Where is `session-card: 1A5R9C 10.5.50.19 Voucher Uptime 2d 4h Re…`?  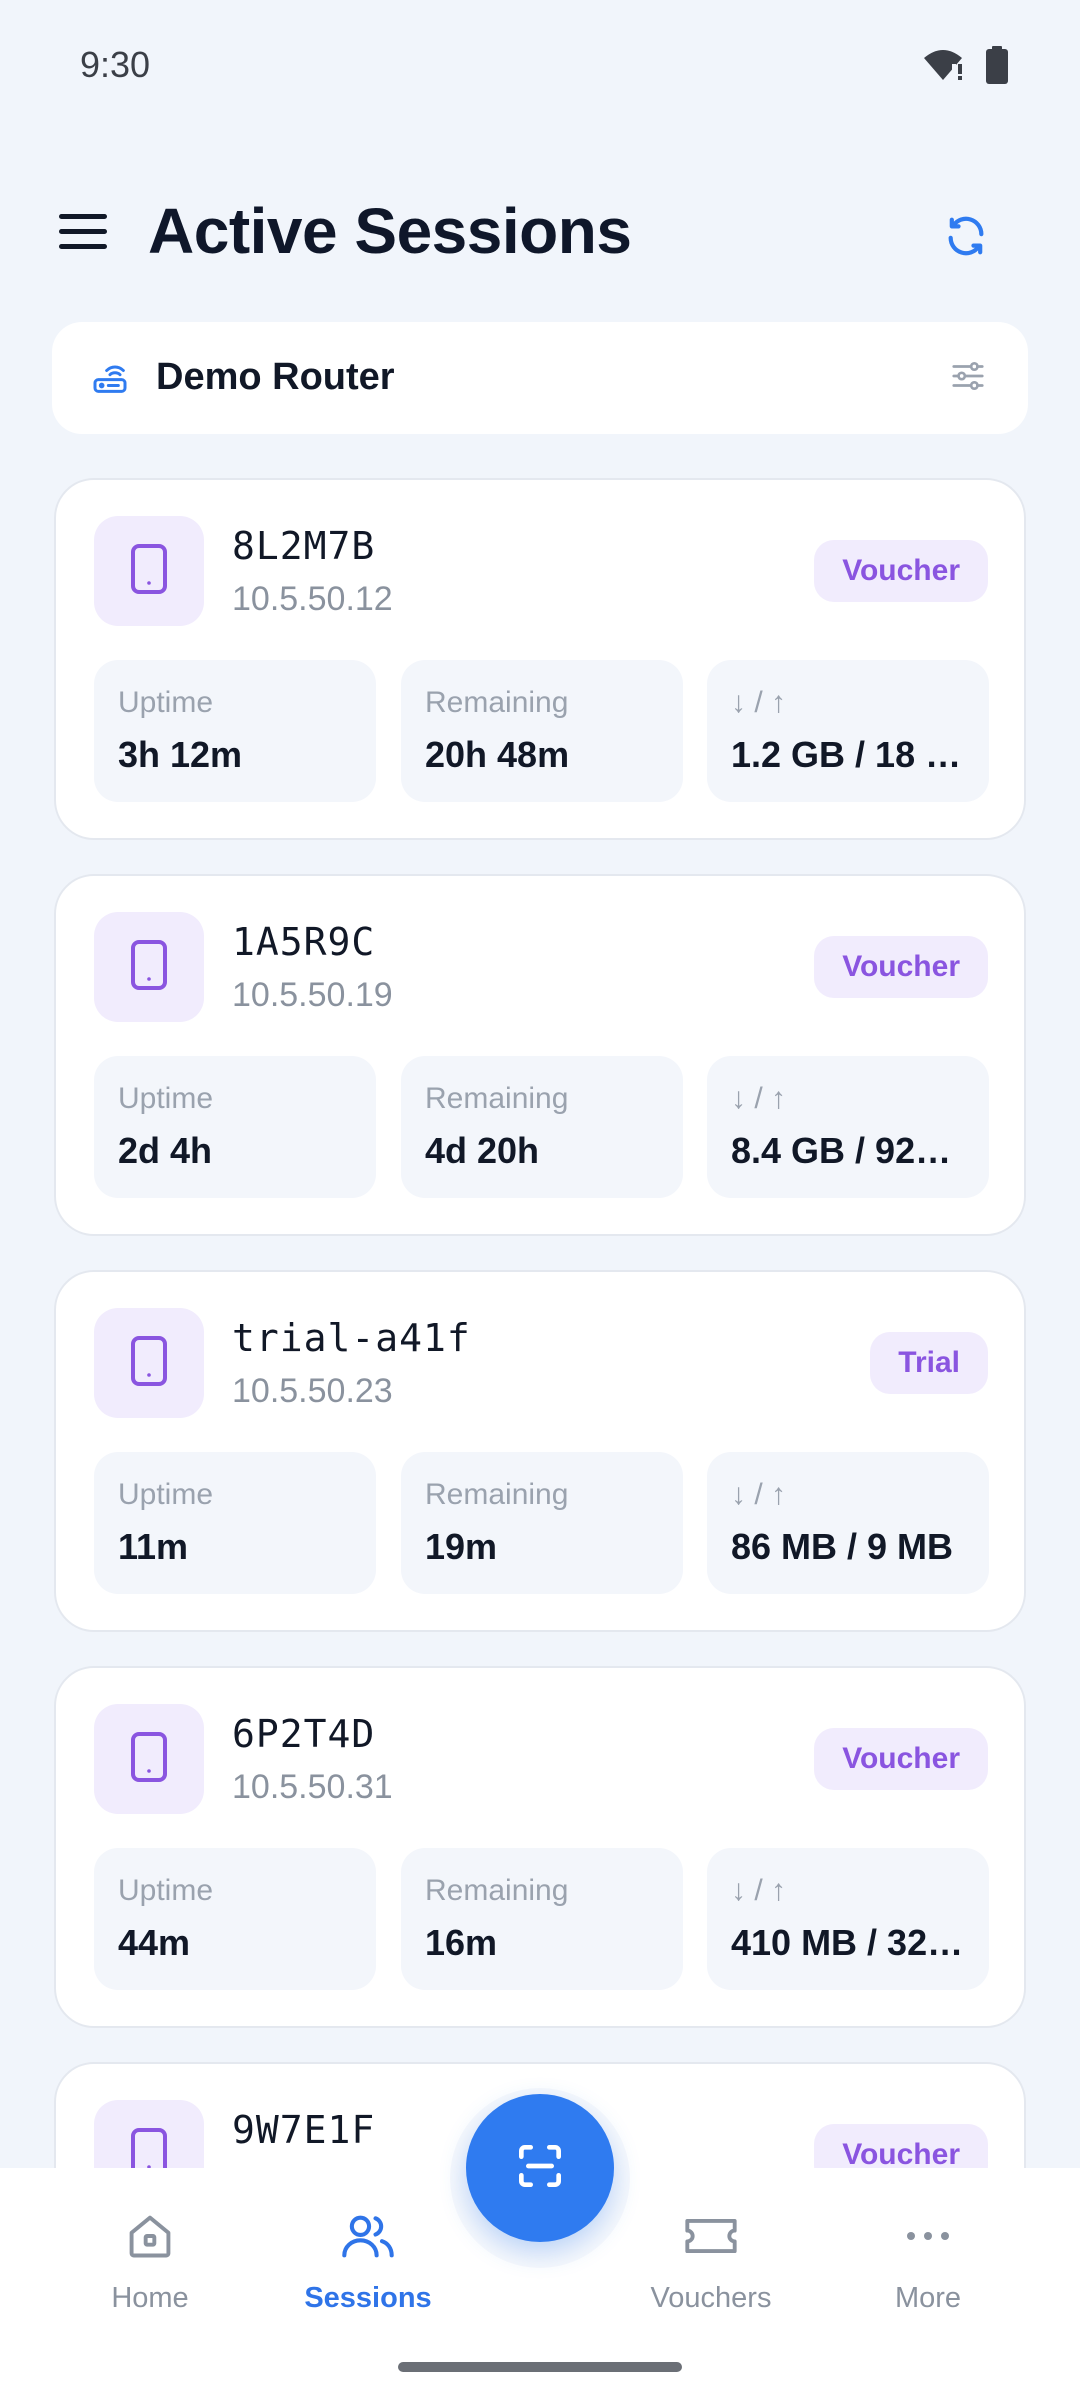
session-card: 1A5R9C 10.5.50.19 Voucher Uptime 2d 4h Re… is located at coordinates (540, 1055).